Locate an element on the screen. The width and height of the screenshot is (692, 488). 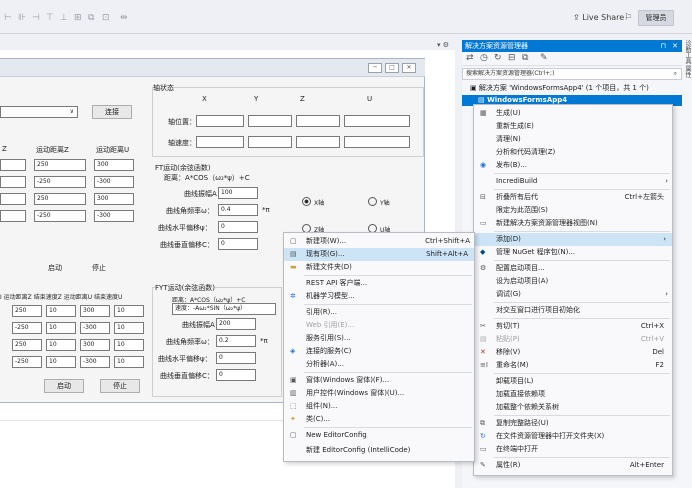
feedback-icon: ⚐ is located at coordinates (628, 18).